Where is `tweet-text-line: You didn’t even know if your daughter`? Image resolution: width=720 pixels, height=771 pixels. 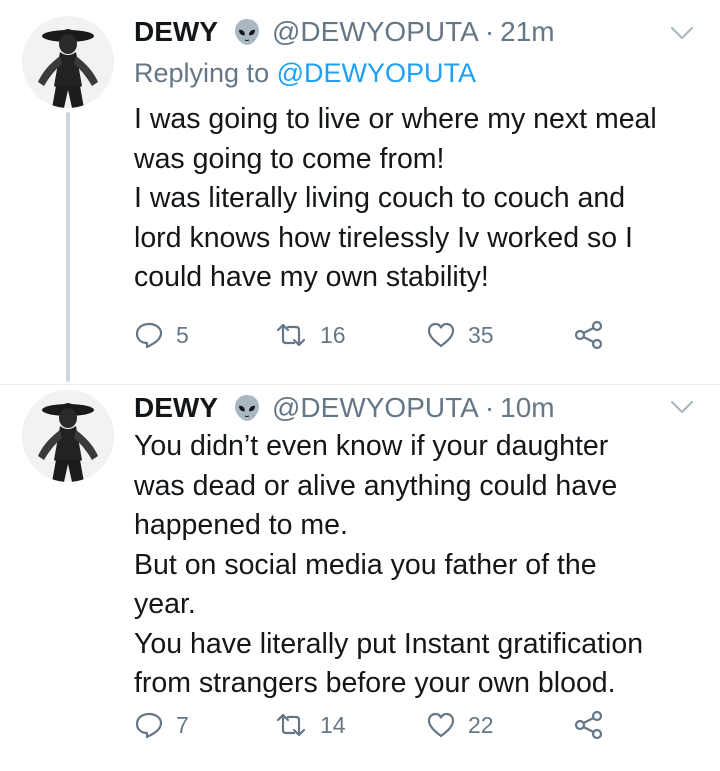
tweet-text-line: You didn’t even know if your daughter is located at coordinates (371, 446).